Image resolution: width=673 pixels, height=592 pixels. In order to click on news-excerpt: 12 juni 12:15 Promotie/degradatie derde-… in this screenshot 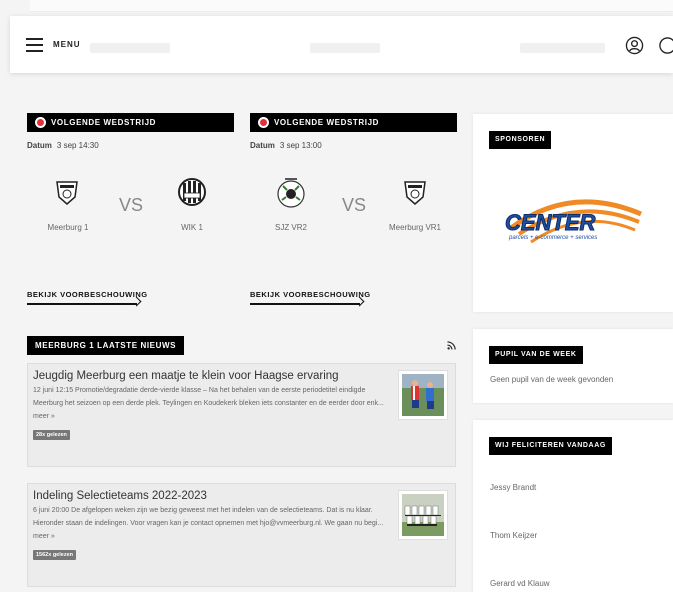, I will do `click(208, 403)`.